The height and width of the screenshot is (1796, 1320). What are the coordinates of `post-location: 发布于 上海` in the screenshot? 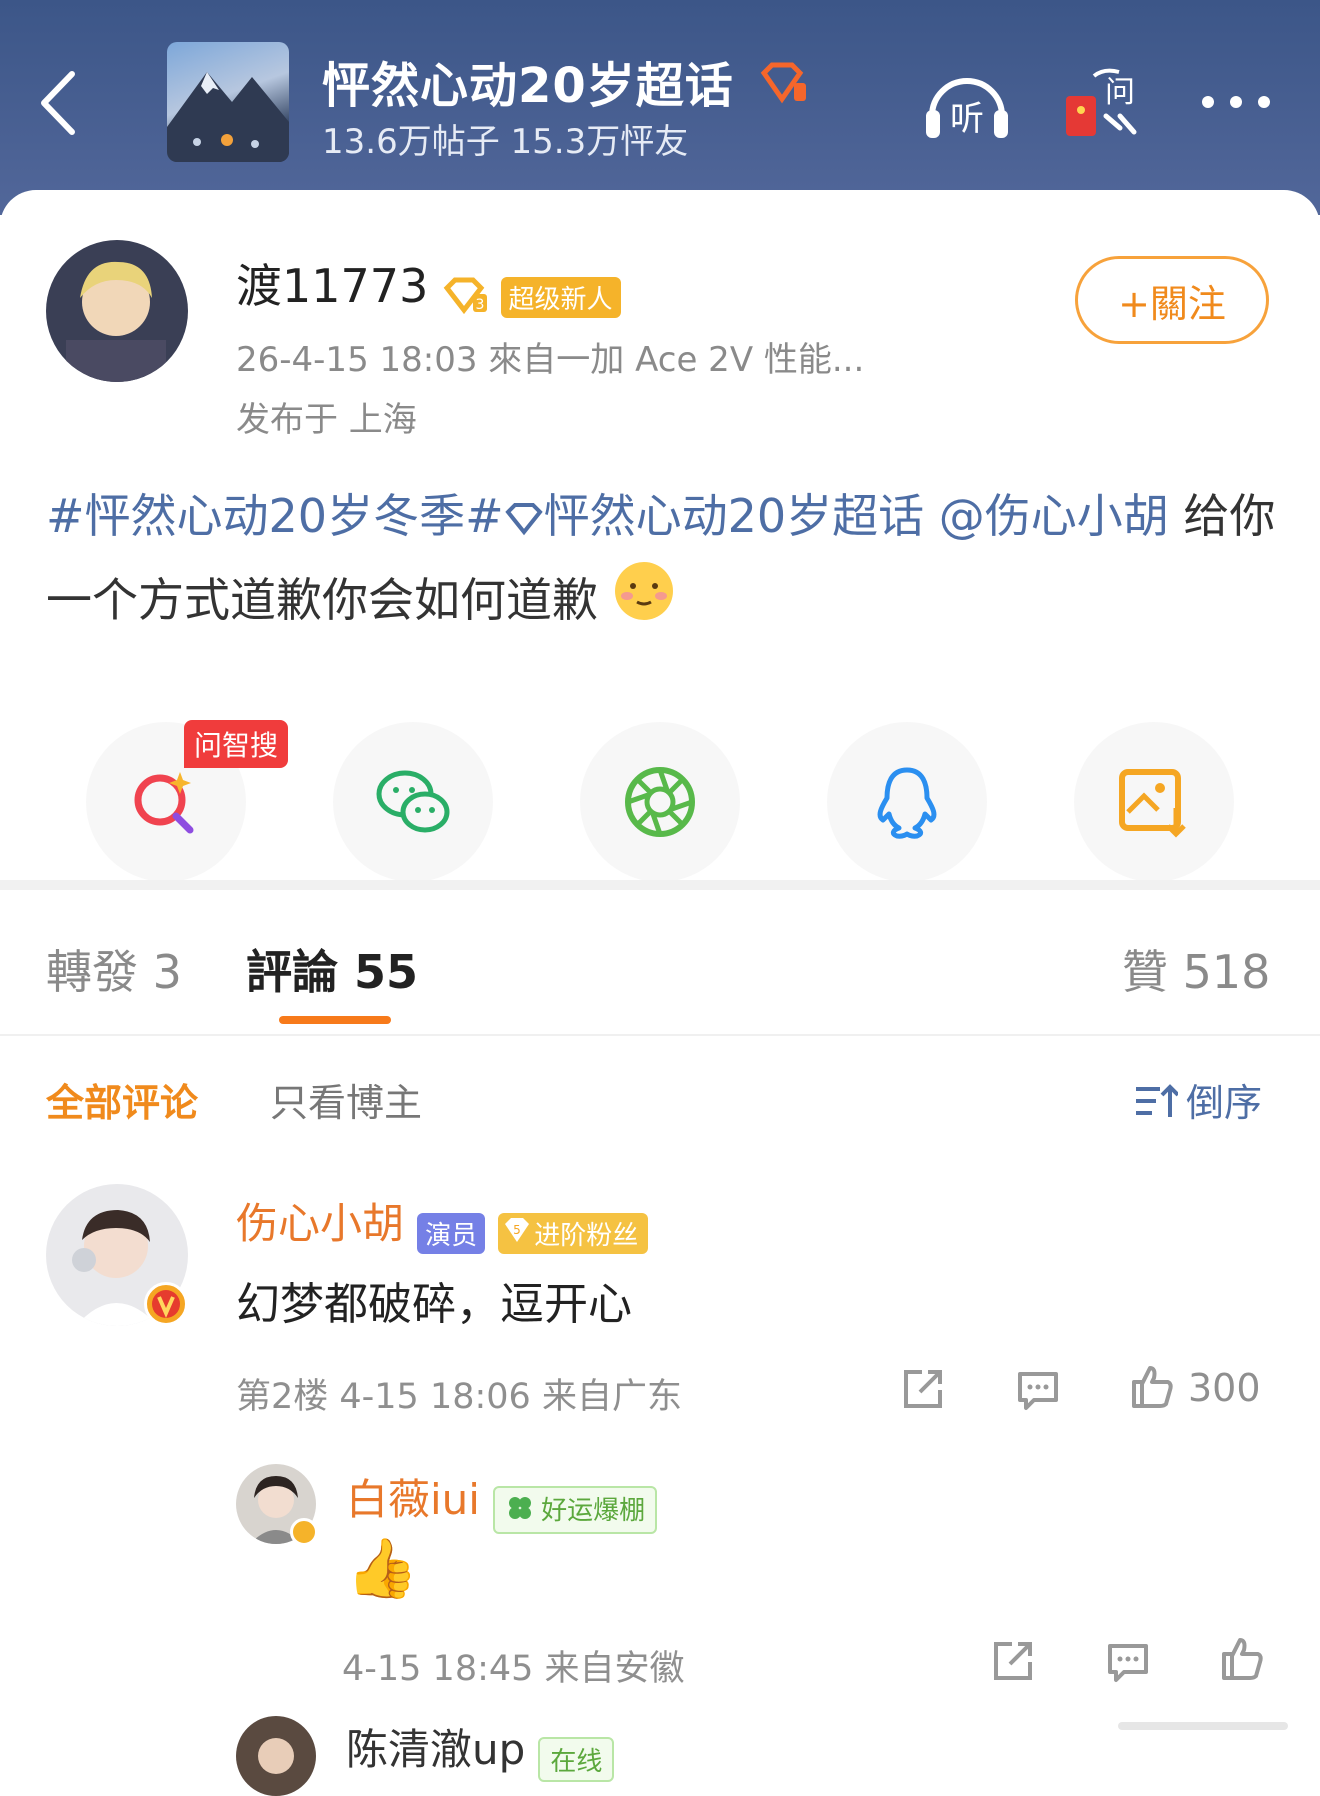 It's located at (326, 420).